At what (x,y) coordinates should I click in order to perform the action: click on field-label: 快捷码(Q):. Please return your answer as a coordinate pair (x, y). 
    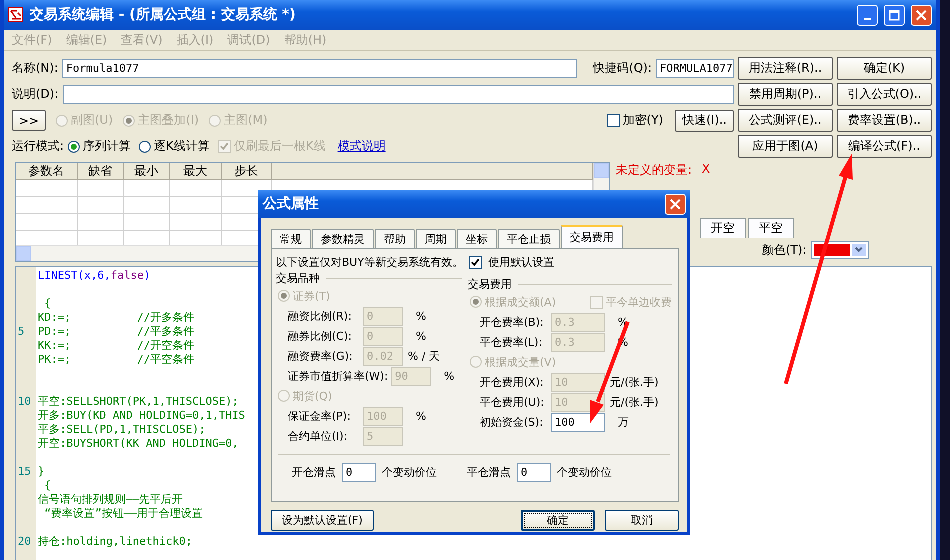
    Looking at the image, I should click on (622, 68).